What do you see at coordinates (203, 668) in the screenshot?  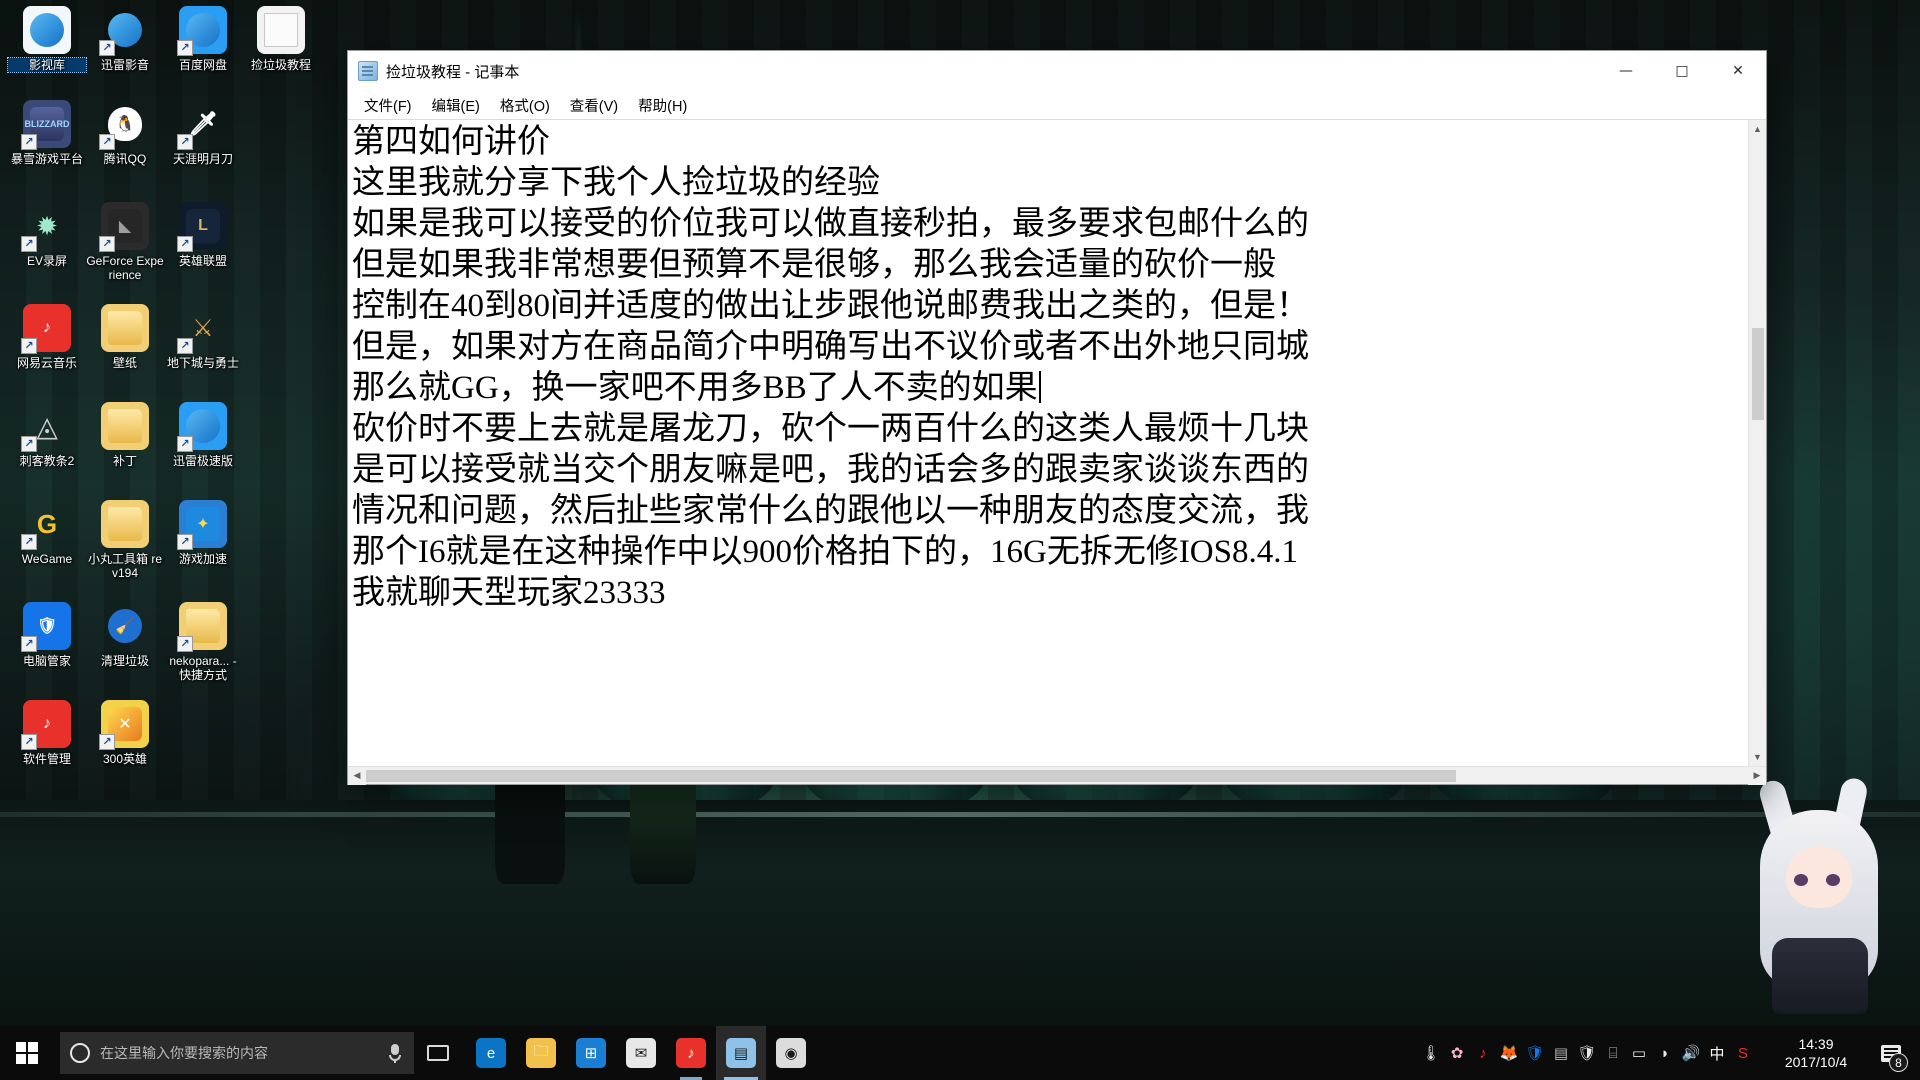 I see `desktop-icon-label: nekopara... - 快捷方式` at bounding box center [203, 668].